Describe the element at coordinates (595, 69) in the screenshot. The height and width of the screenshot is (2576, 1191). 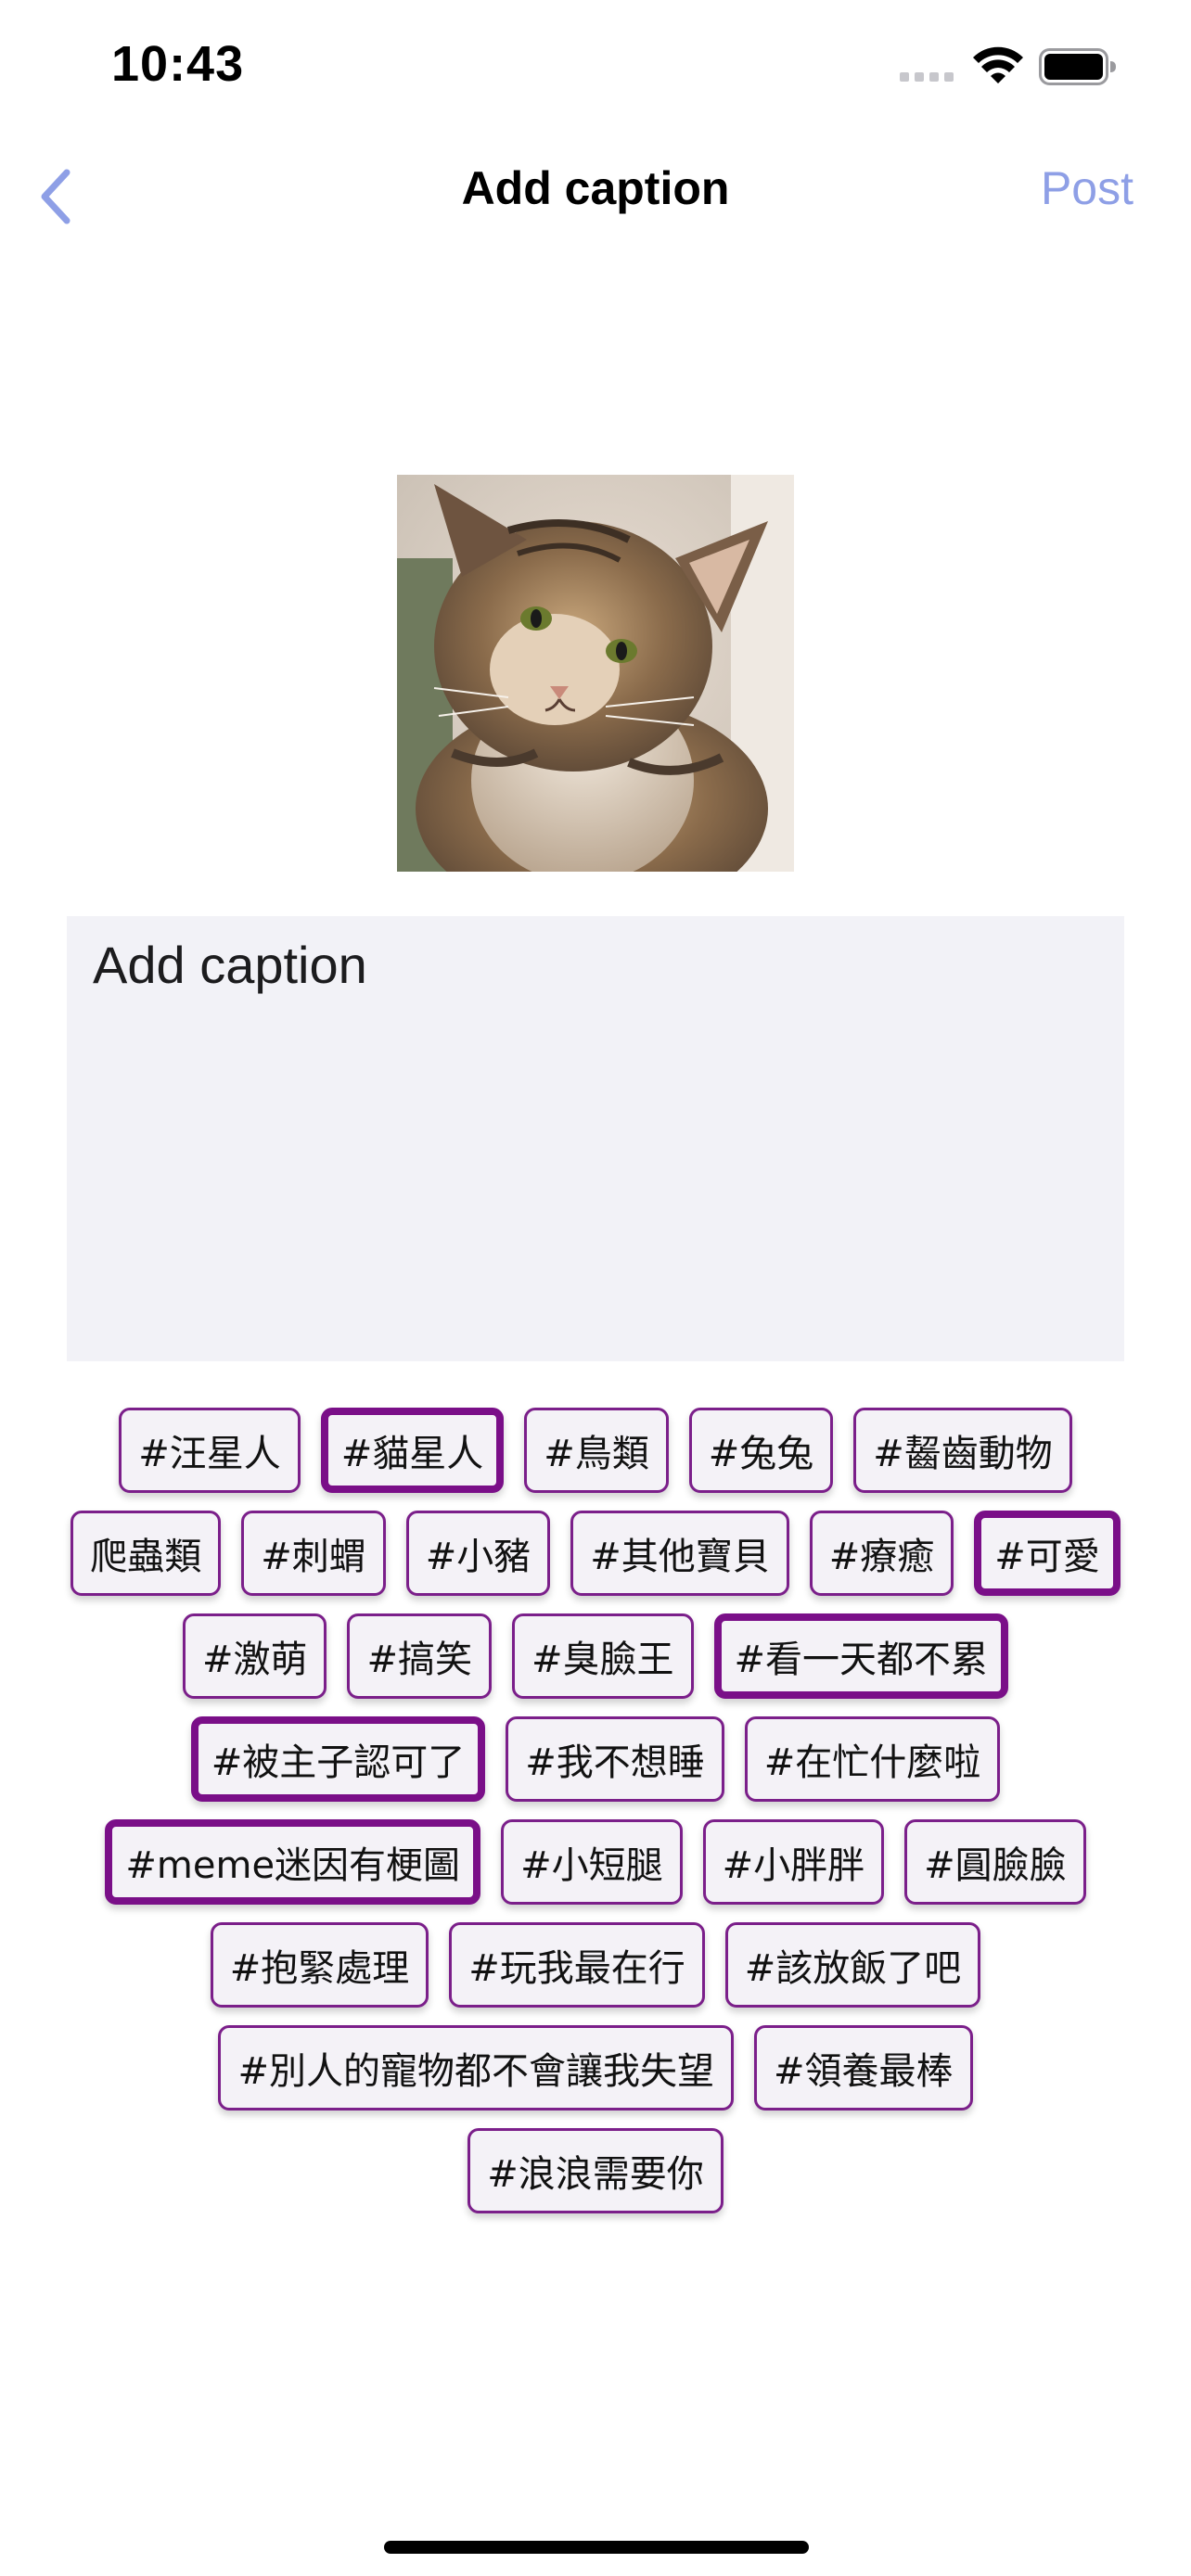
I see `status-bar: 10:43` at that location.